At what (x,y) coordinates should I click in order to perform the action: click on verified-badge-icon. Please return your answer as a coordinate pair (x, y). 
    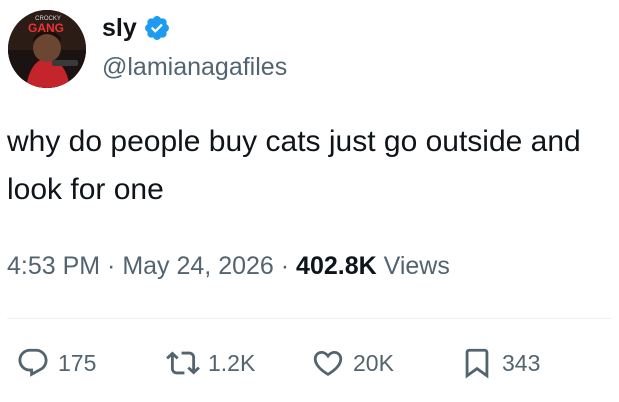
    Looking at the image, I should click on (157, 28).